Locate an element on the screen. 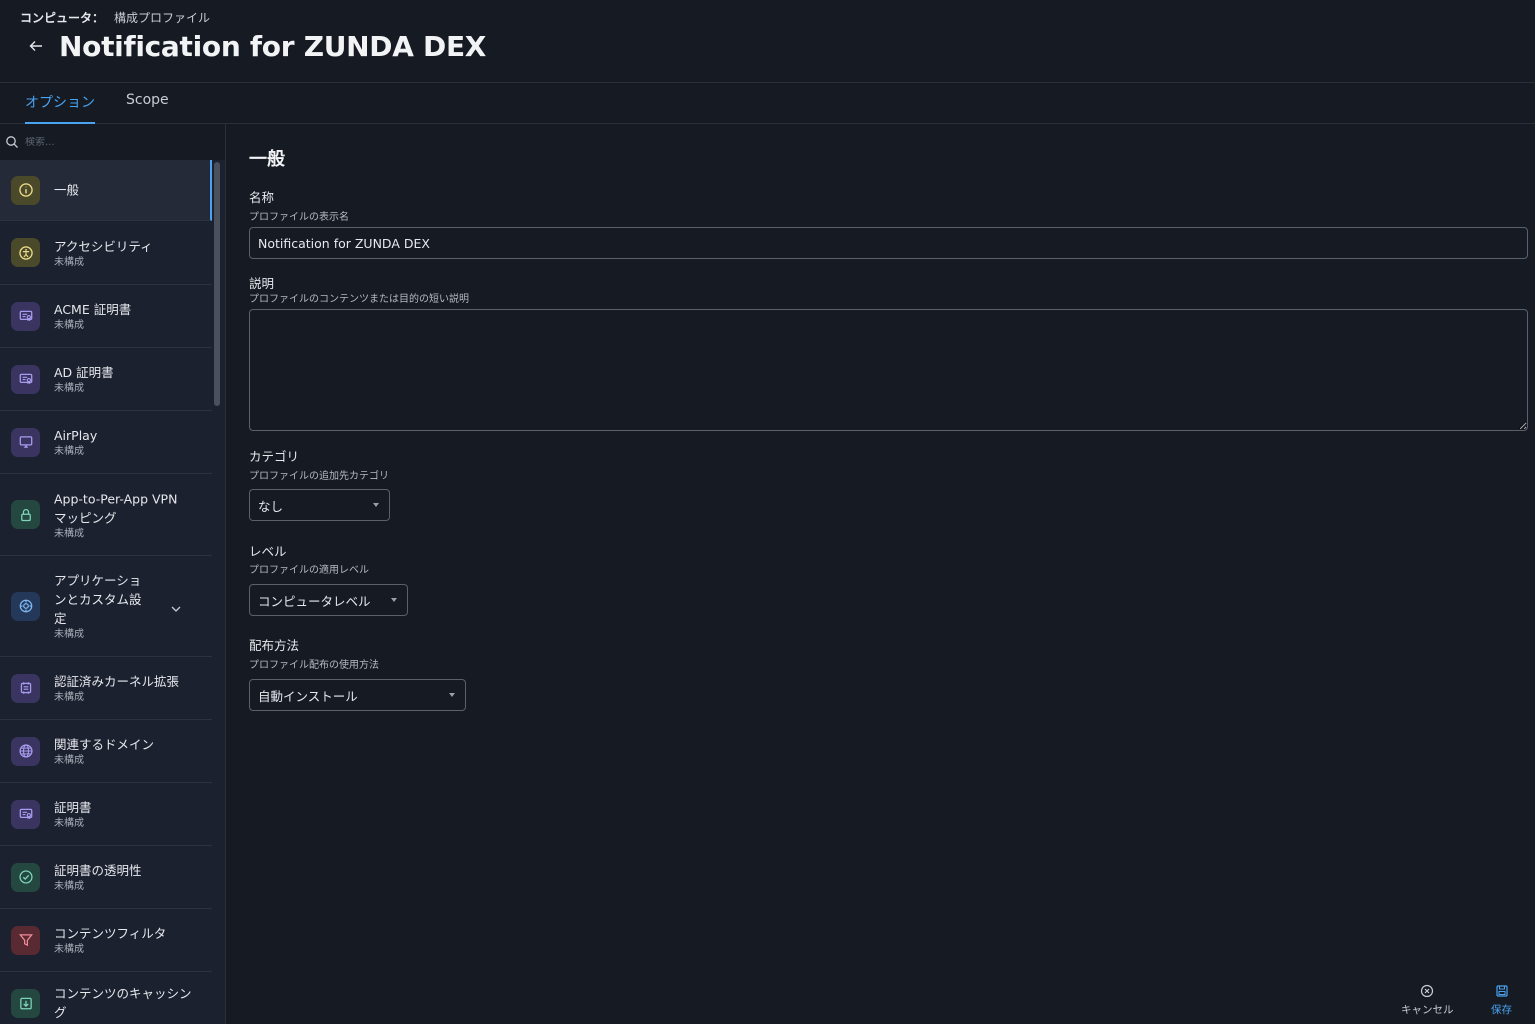 The width and height of the screenshot is (1535, 1024). description-textarea is located at coordinates (888, 370).